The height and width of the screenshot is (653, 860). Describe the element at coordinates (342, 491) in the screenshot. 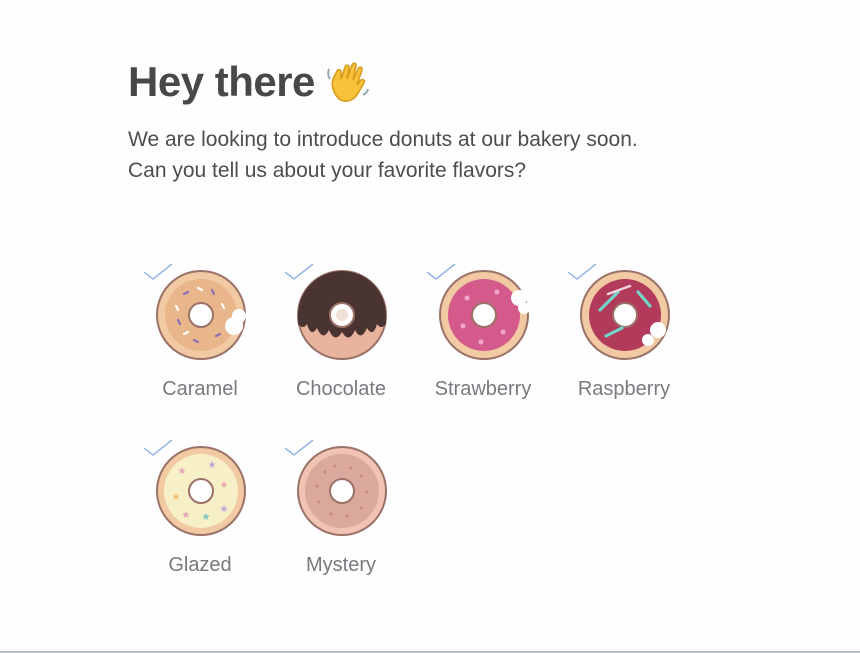

I see `mystery-donut-icon` at that location.